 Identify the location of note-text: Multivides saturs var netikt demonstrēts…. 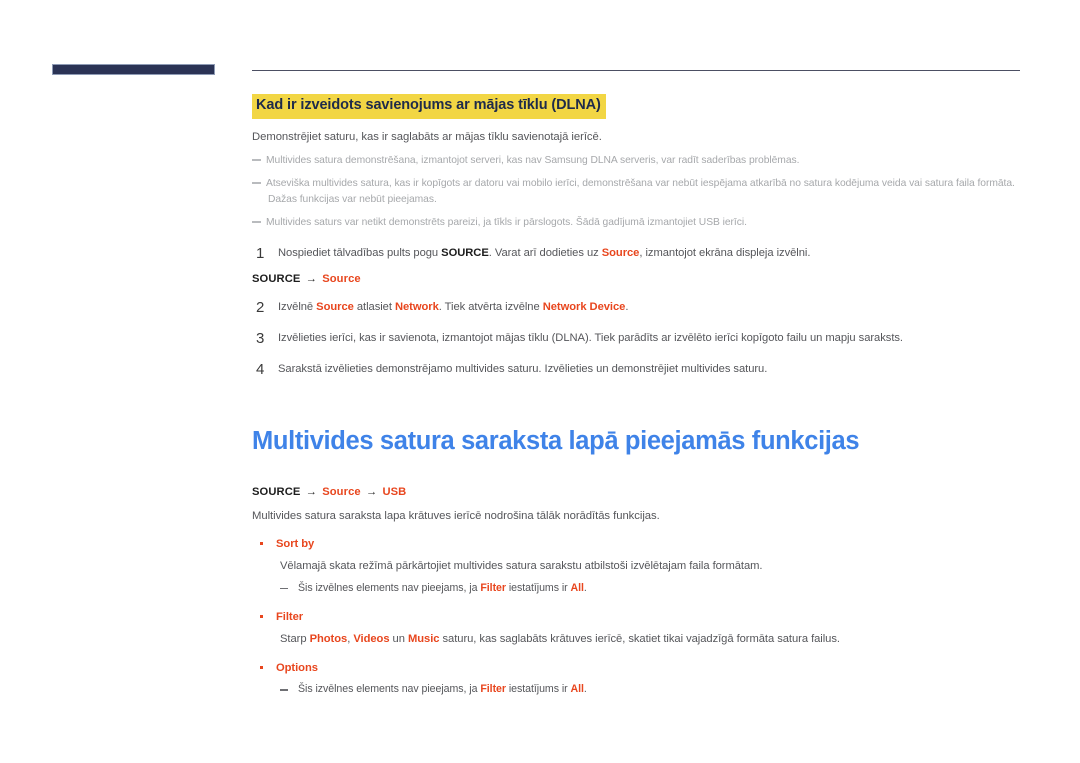
(506, 223).